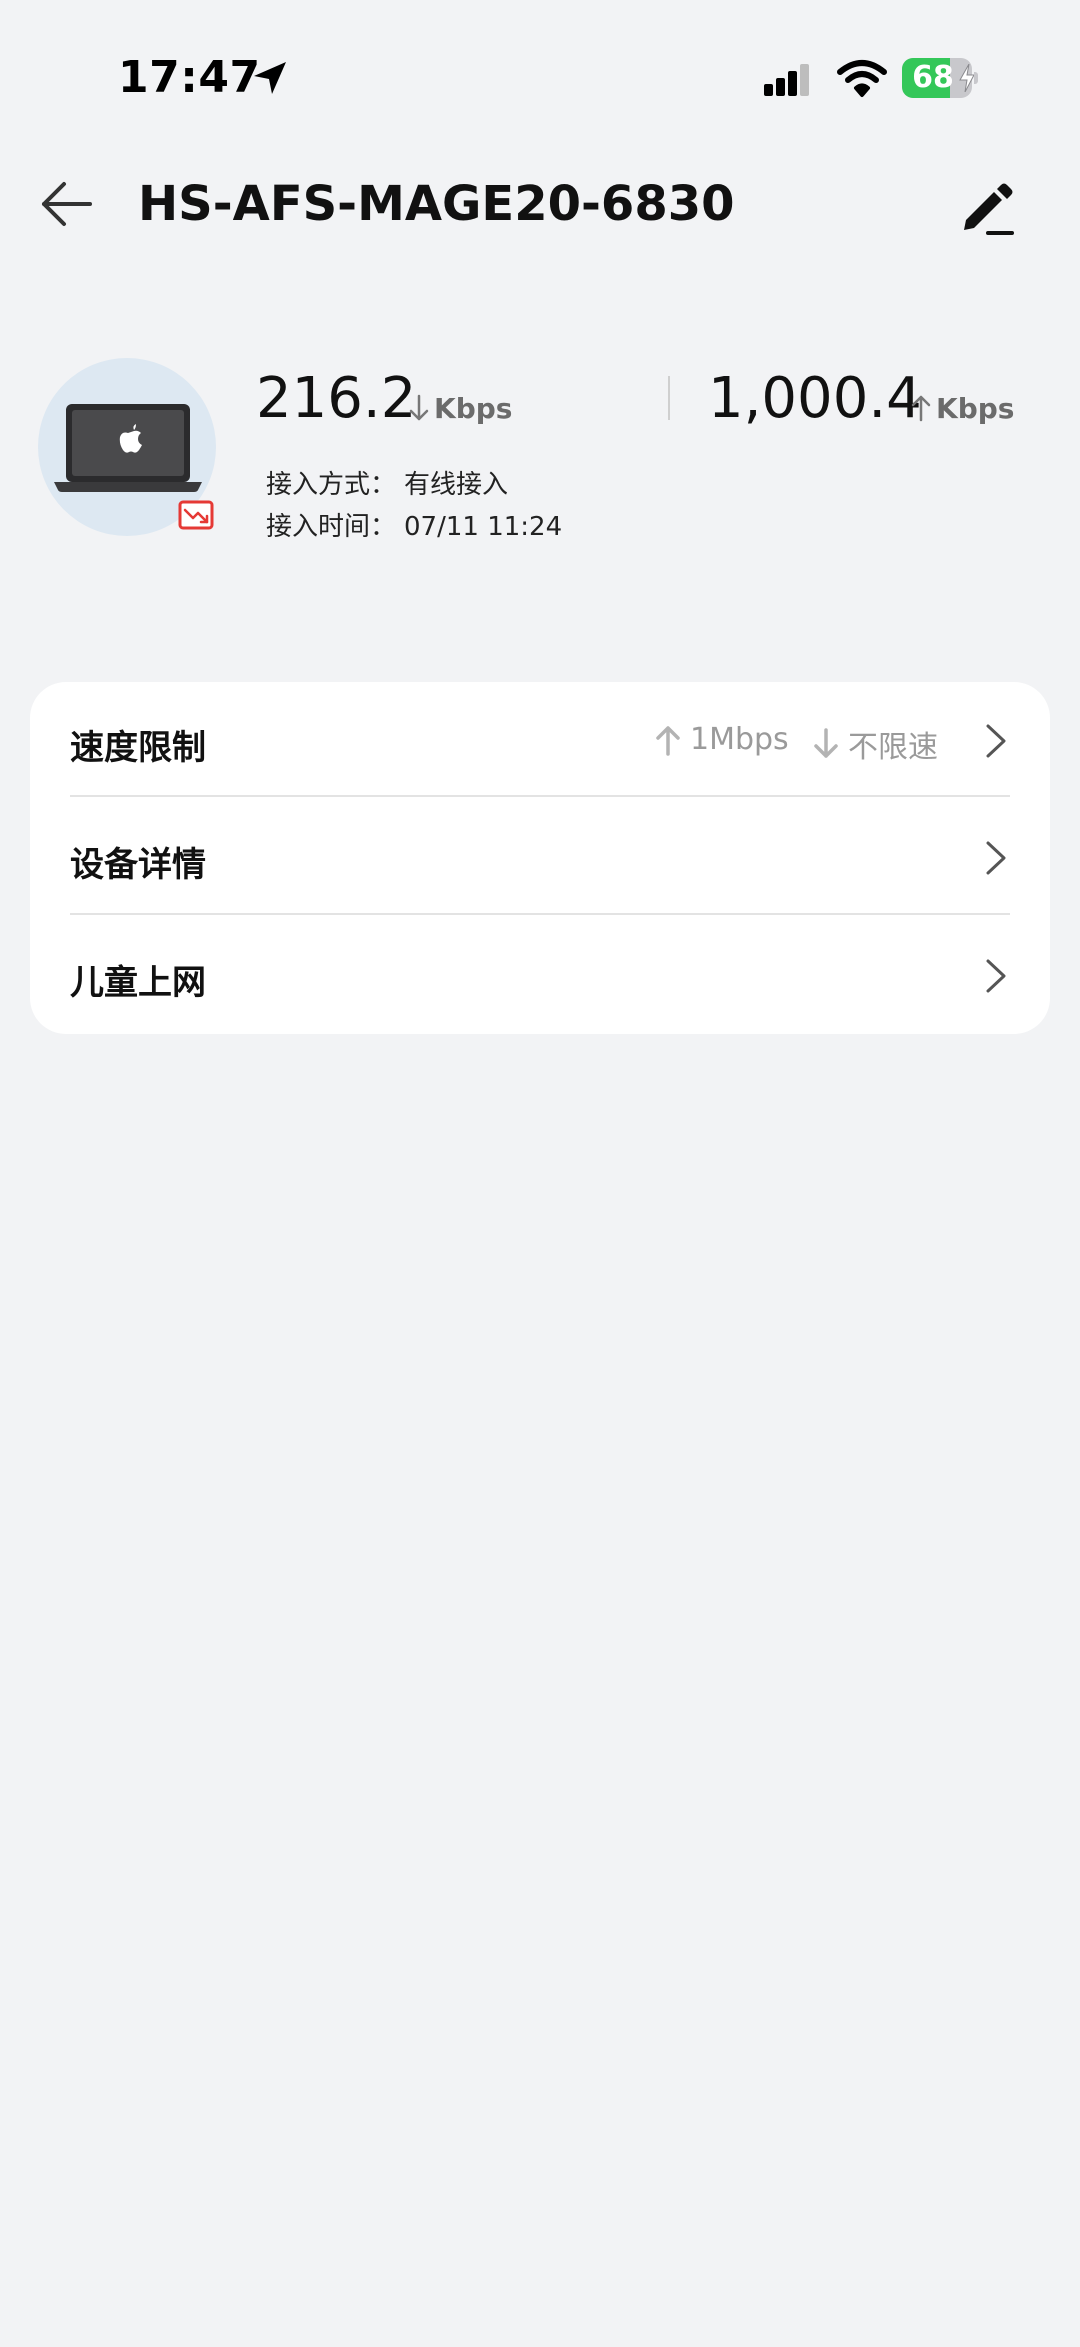 This screenshot has width=1080, height=2347. I want to click on access-time: 接入时间： 07/11 11:24, so click(414, 524).